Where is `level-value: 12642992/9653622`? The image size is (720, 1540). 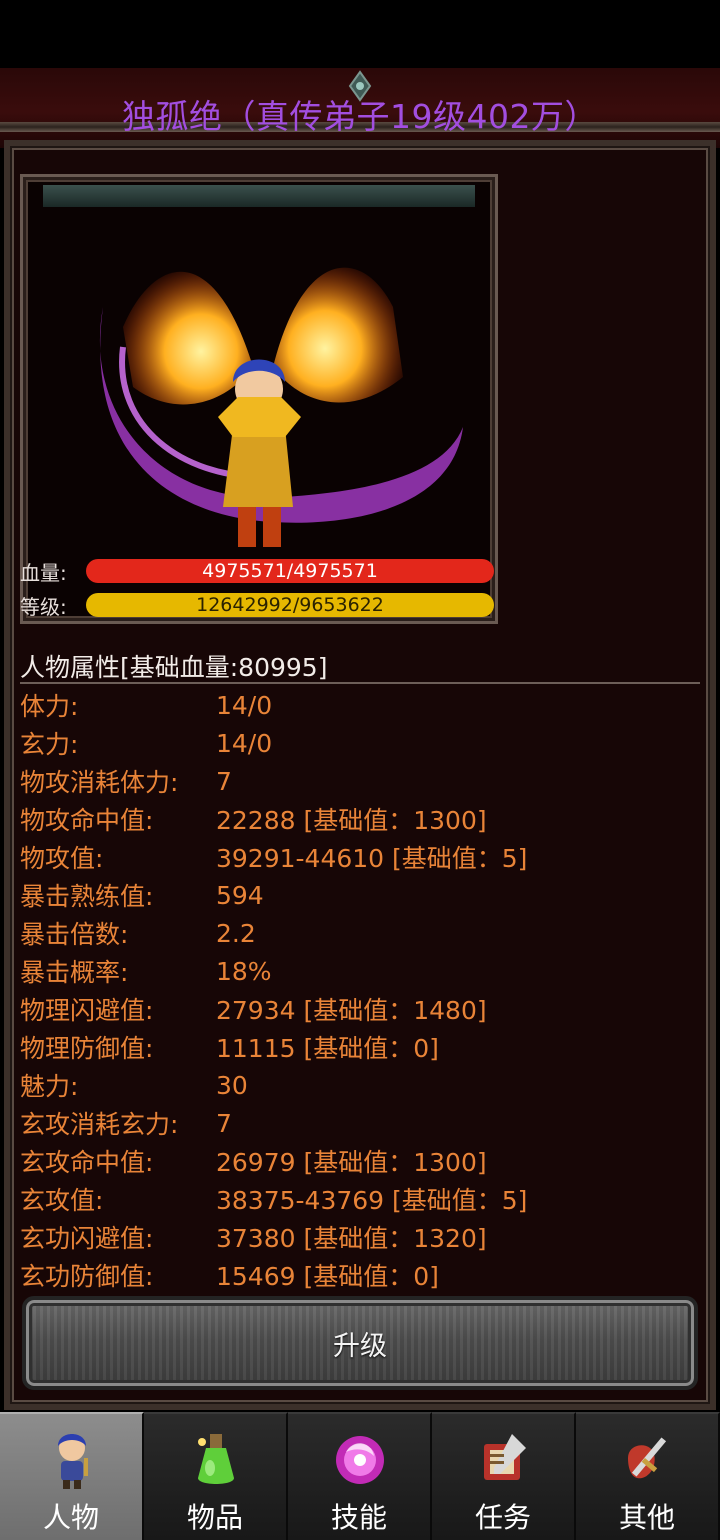
level-value: 12642992/9653622 is located at coordinates (290, 605).